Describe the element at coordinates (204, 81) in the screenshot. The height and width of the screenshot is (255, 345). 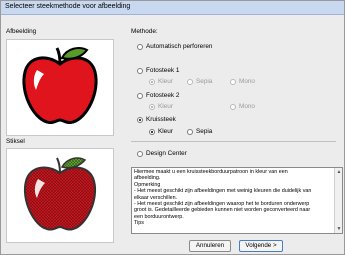
I see `label-foto1-sepia: Sepia` at that location.